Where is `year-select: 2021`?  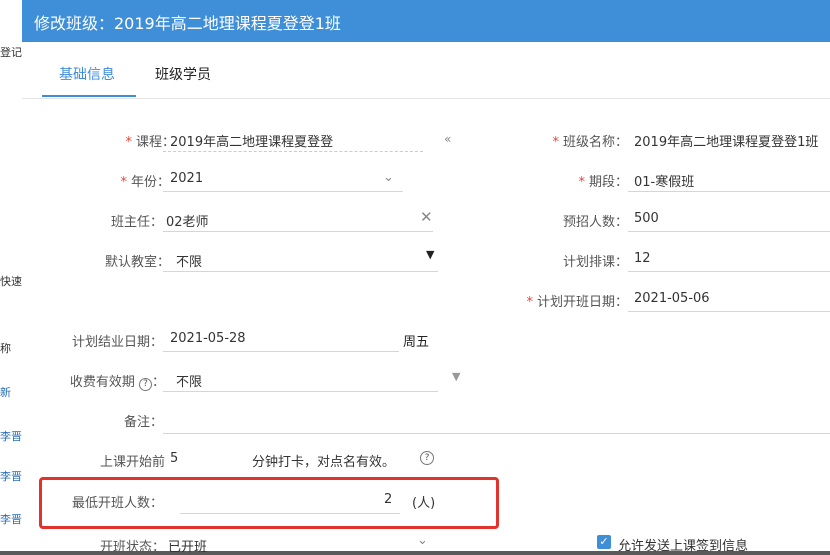
year-select: 2021 is located at coordinates (186, 178).